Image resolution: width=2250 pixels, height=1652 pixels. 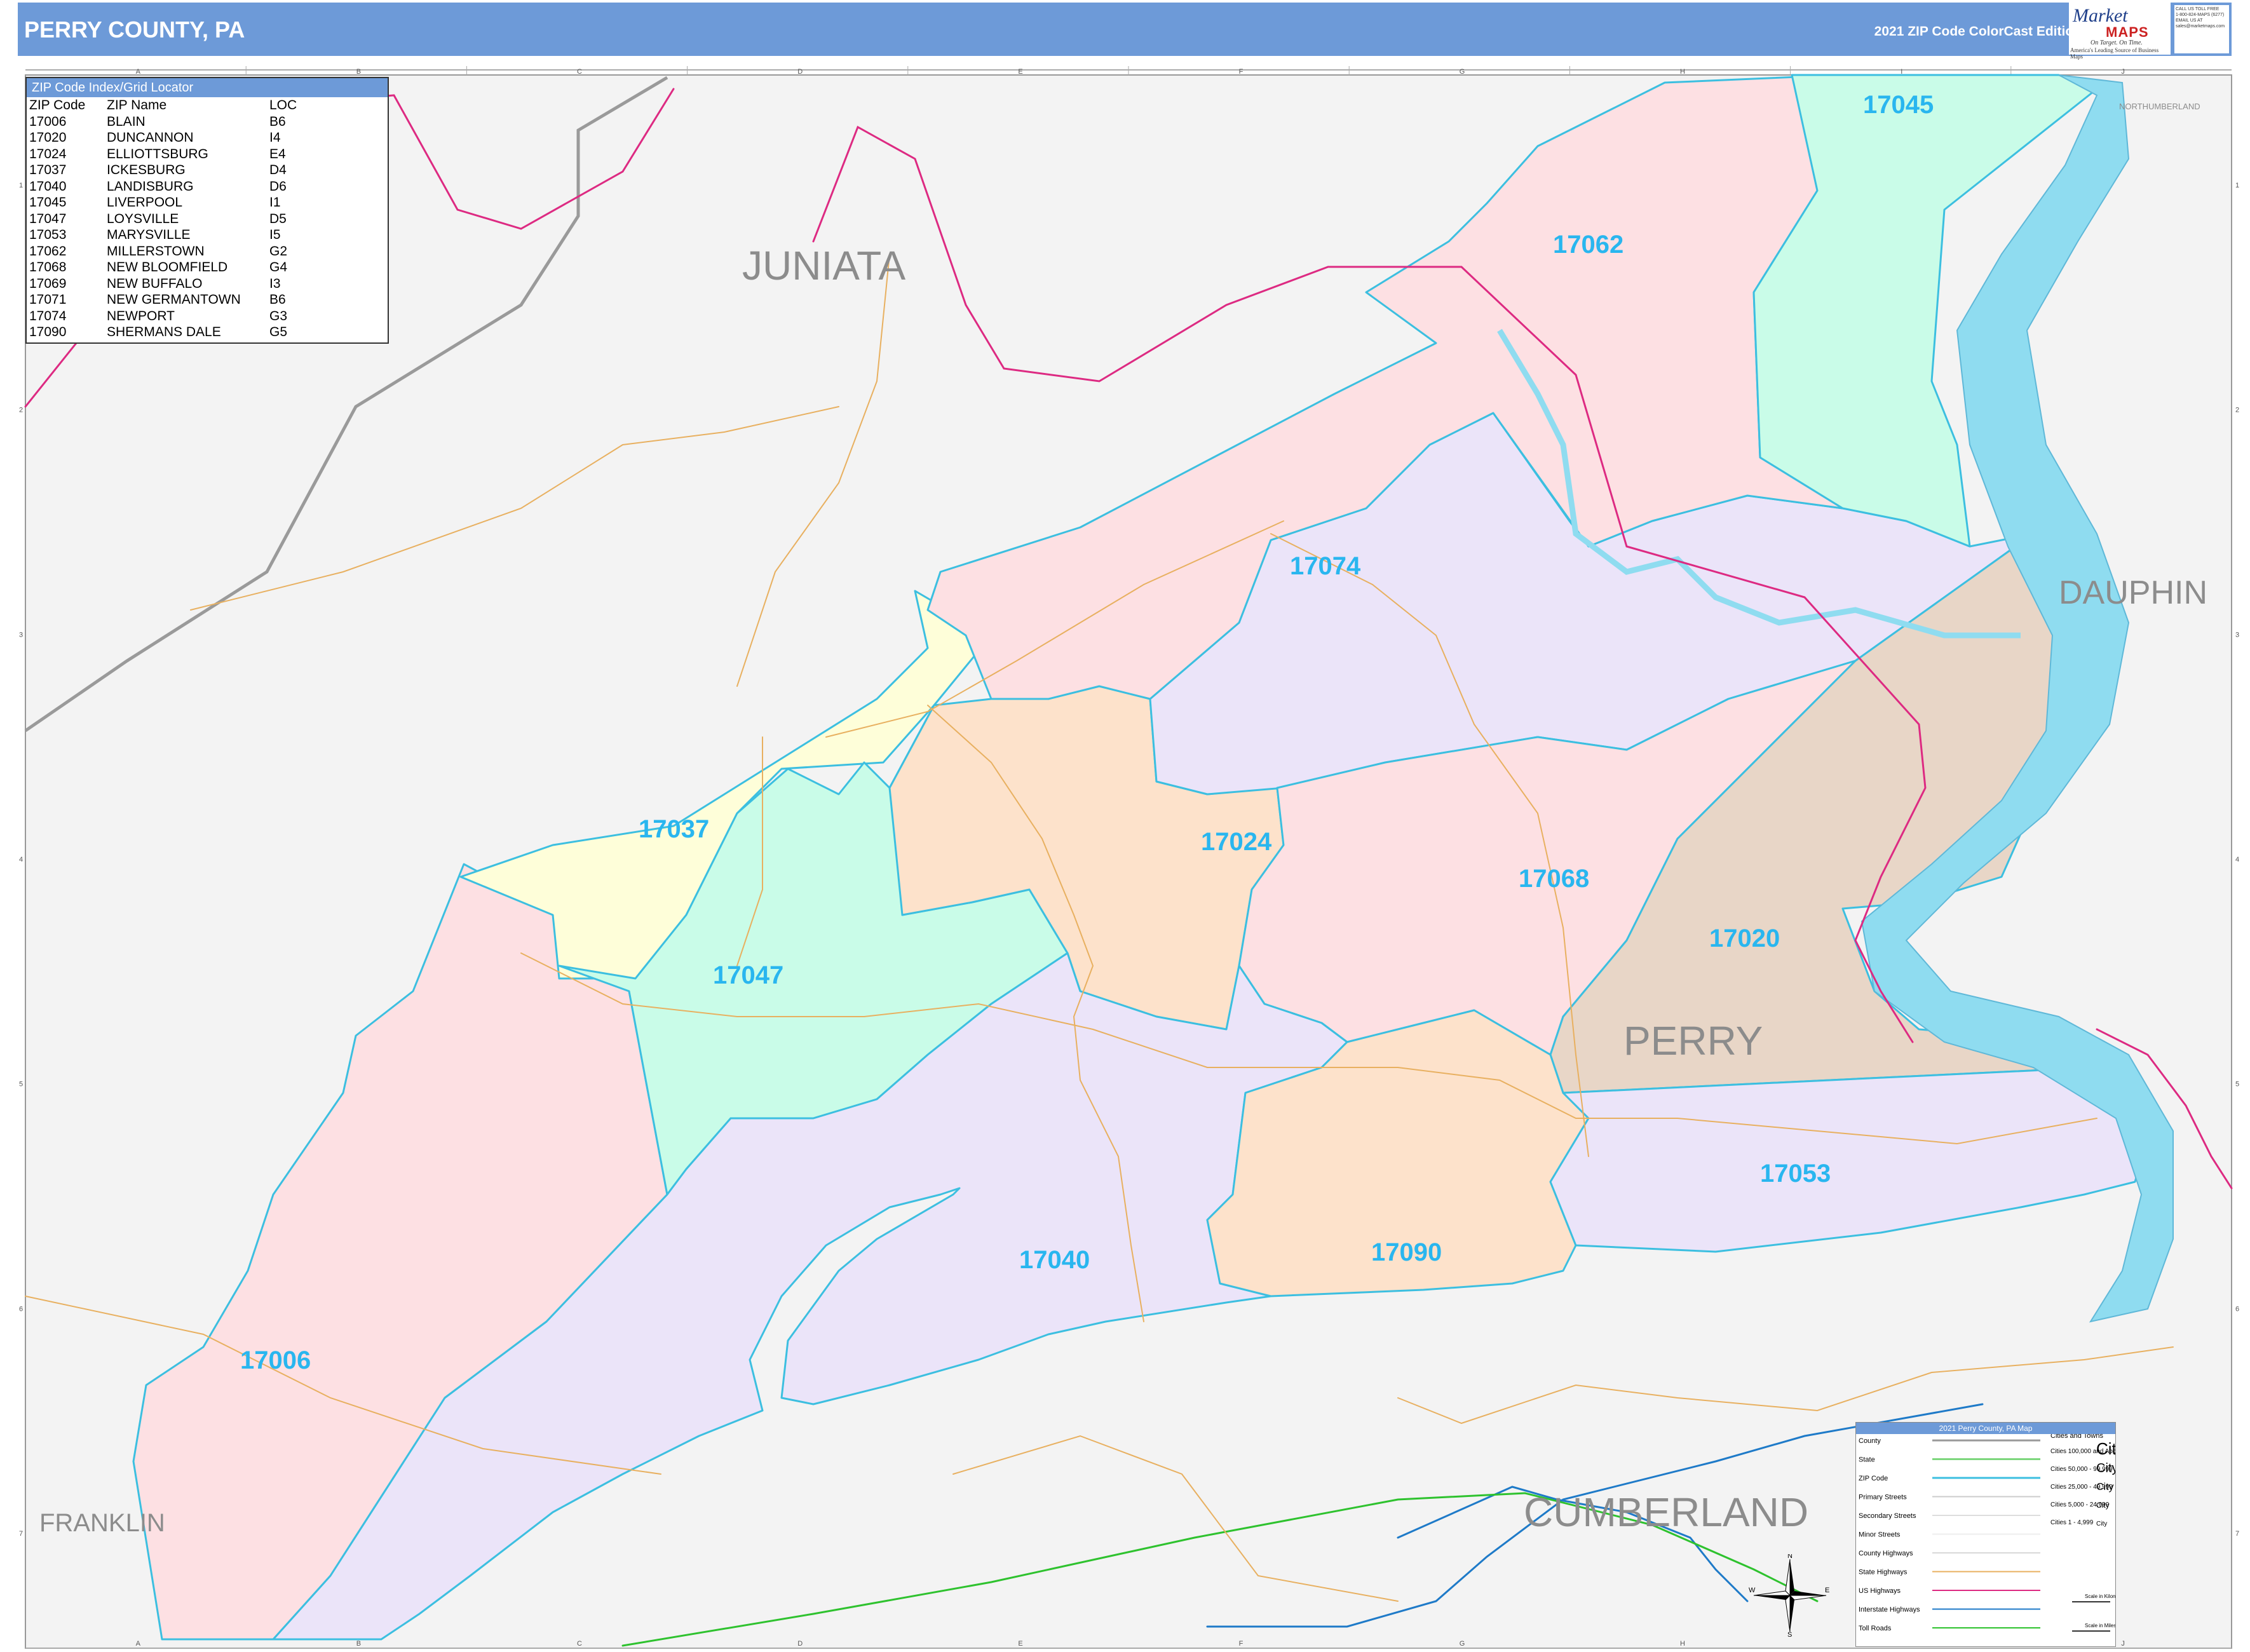 I want to click on compass-e: E, so click(x=1827, y=1590).